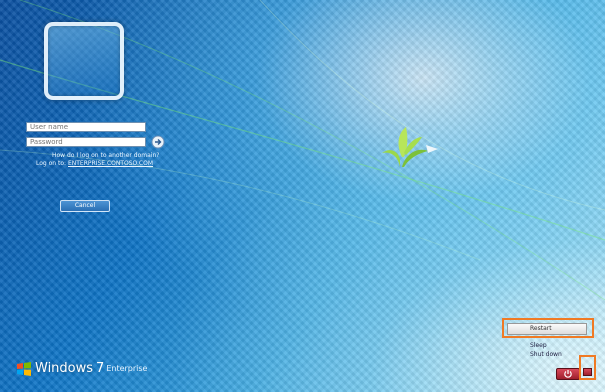 The image size is (605, 392). What do you see at coordinates (64, 368) in the screenshot?
I see `product-name: Windows` at bounding box center [64, 368].